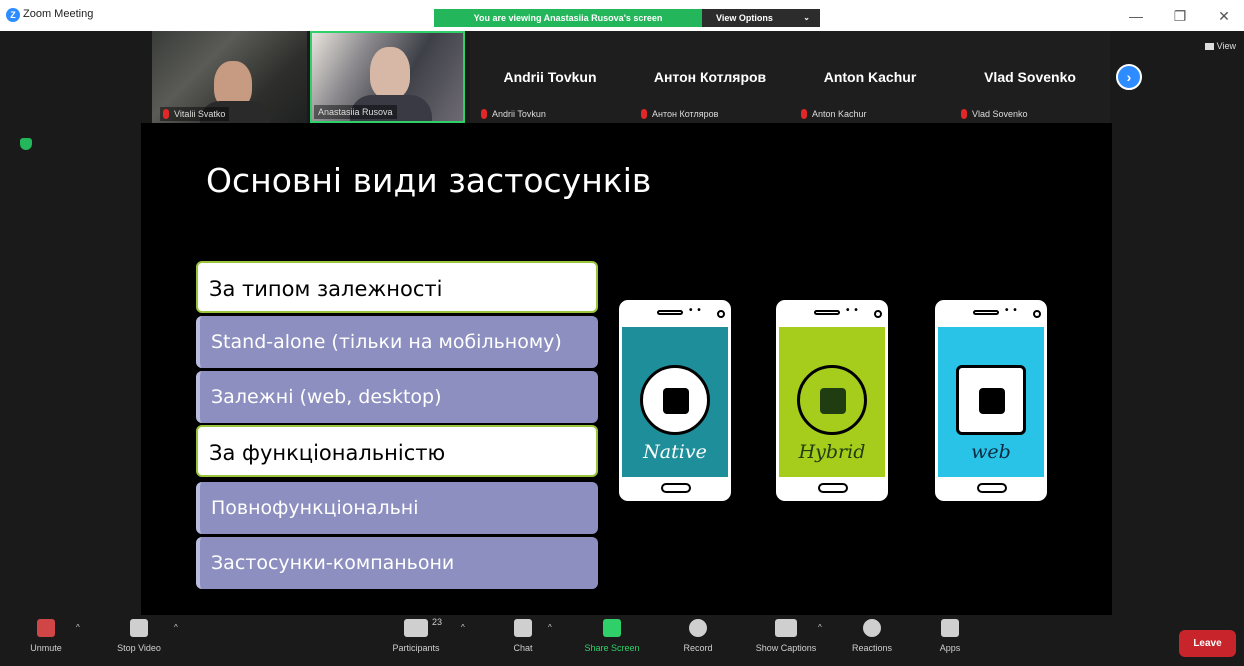  I want to click on security-shield-icon, so click(26, 144).